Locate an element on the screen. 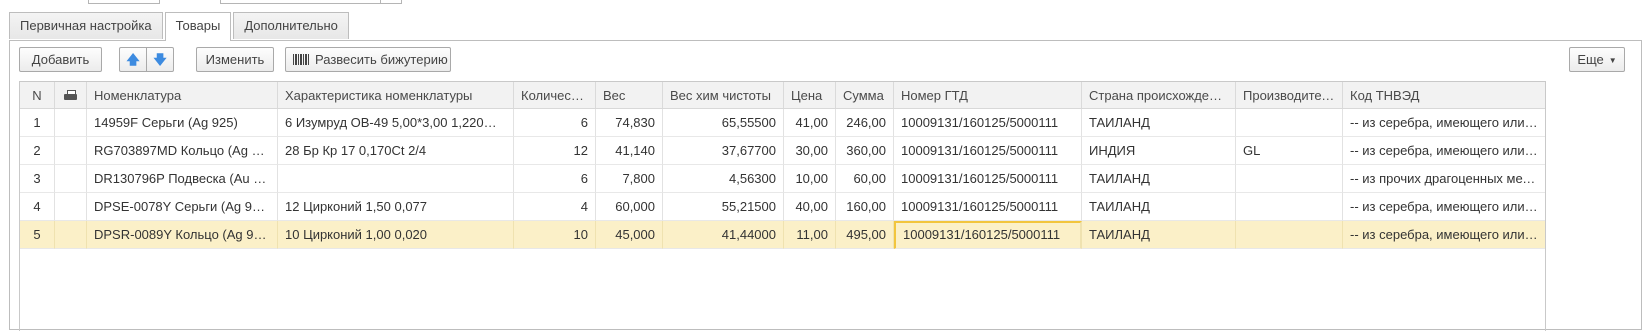 The width and height of the screenshot is (1650, 331). cell-sum: 246,00 is located at coordinates (865, 123).